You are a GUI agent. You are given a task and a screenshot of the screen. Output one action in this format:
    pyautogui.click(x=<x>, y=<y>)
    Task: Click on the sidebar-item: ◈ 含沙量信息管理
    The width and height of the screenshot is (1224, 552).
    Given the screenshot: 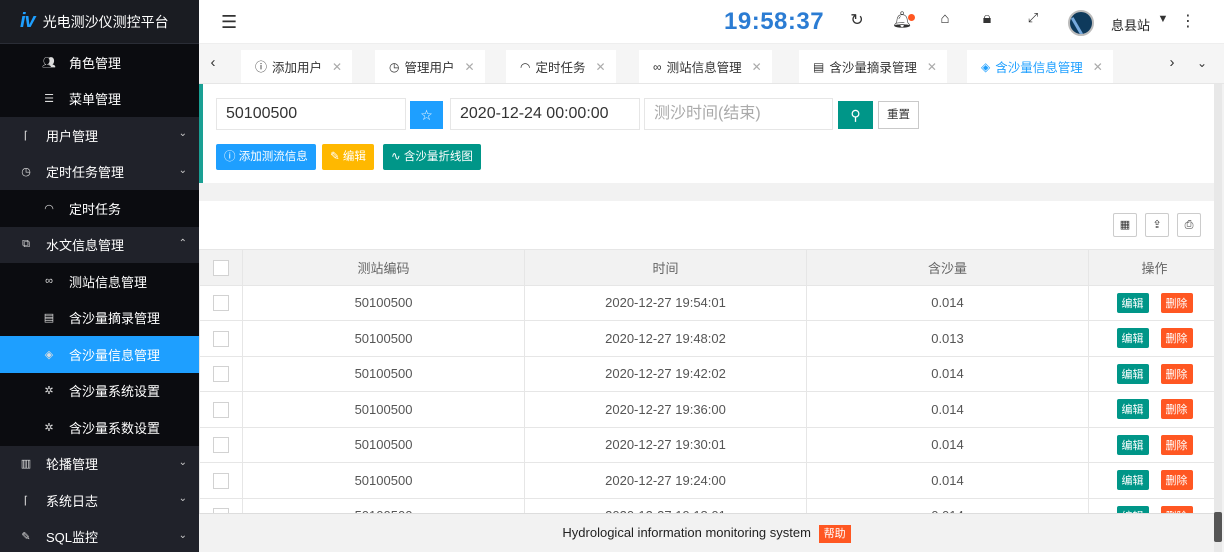 What is the action you would take?
    pyautogui.click(x=99, y=354)
    